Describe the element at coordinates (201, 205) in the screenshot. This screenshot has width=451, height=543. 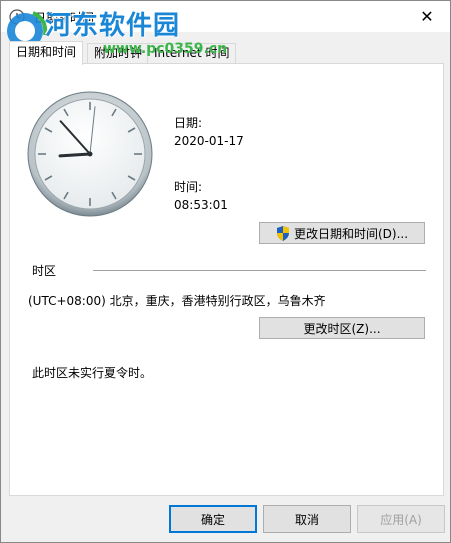
I see `time-value: 08:53:01` at that location.